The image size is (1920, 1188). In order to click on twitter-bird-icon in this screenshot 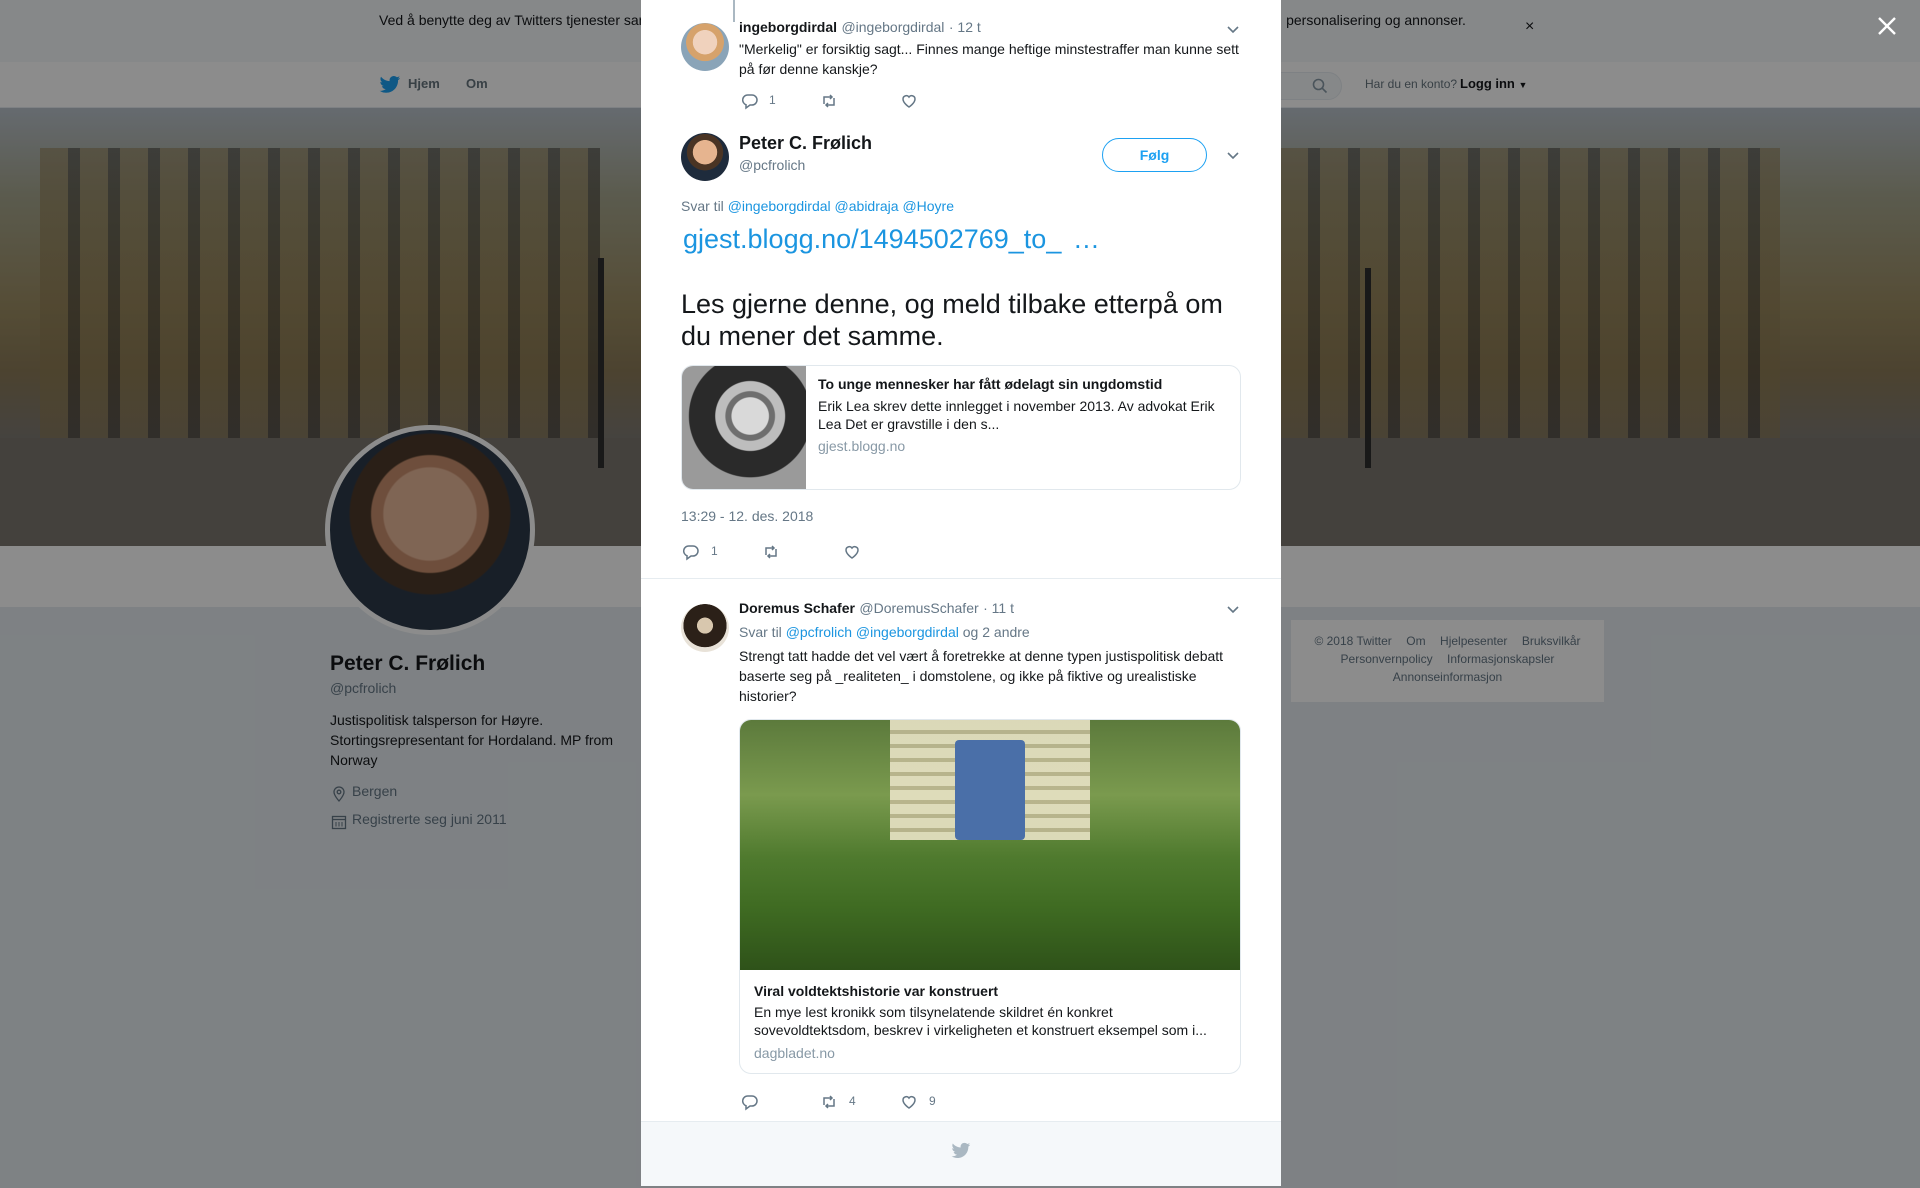, I will do `click(961, 1150)`.